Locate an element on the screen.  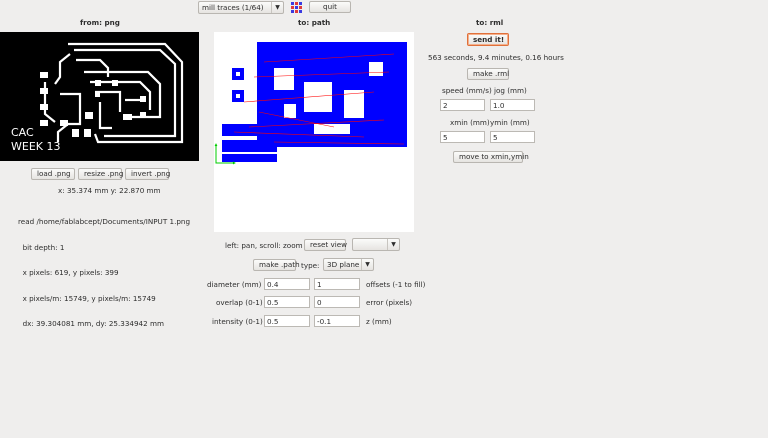
info-line: dx: 39.304081 mm, dy: 25.334942 mm is located at coordinates (91, 323).